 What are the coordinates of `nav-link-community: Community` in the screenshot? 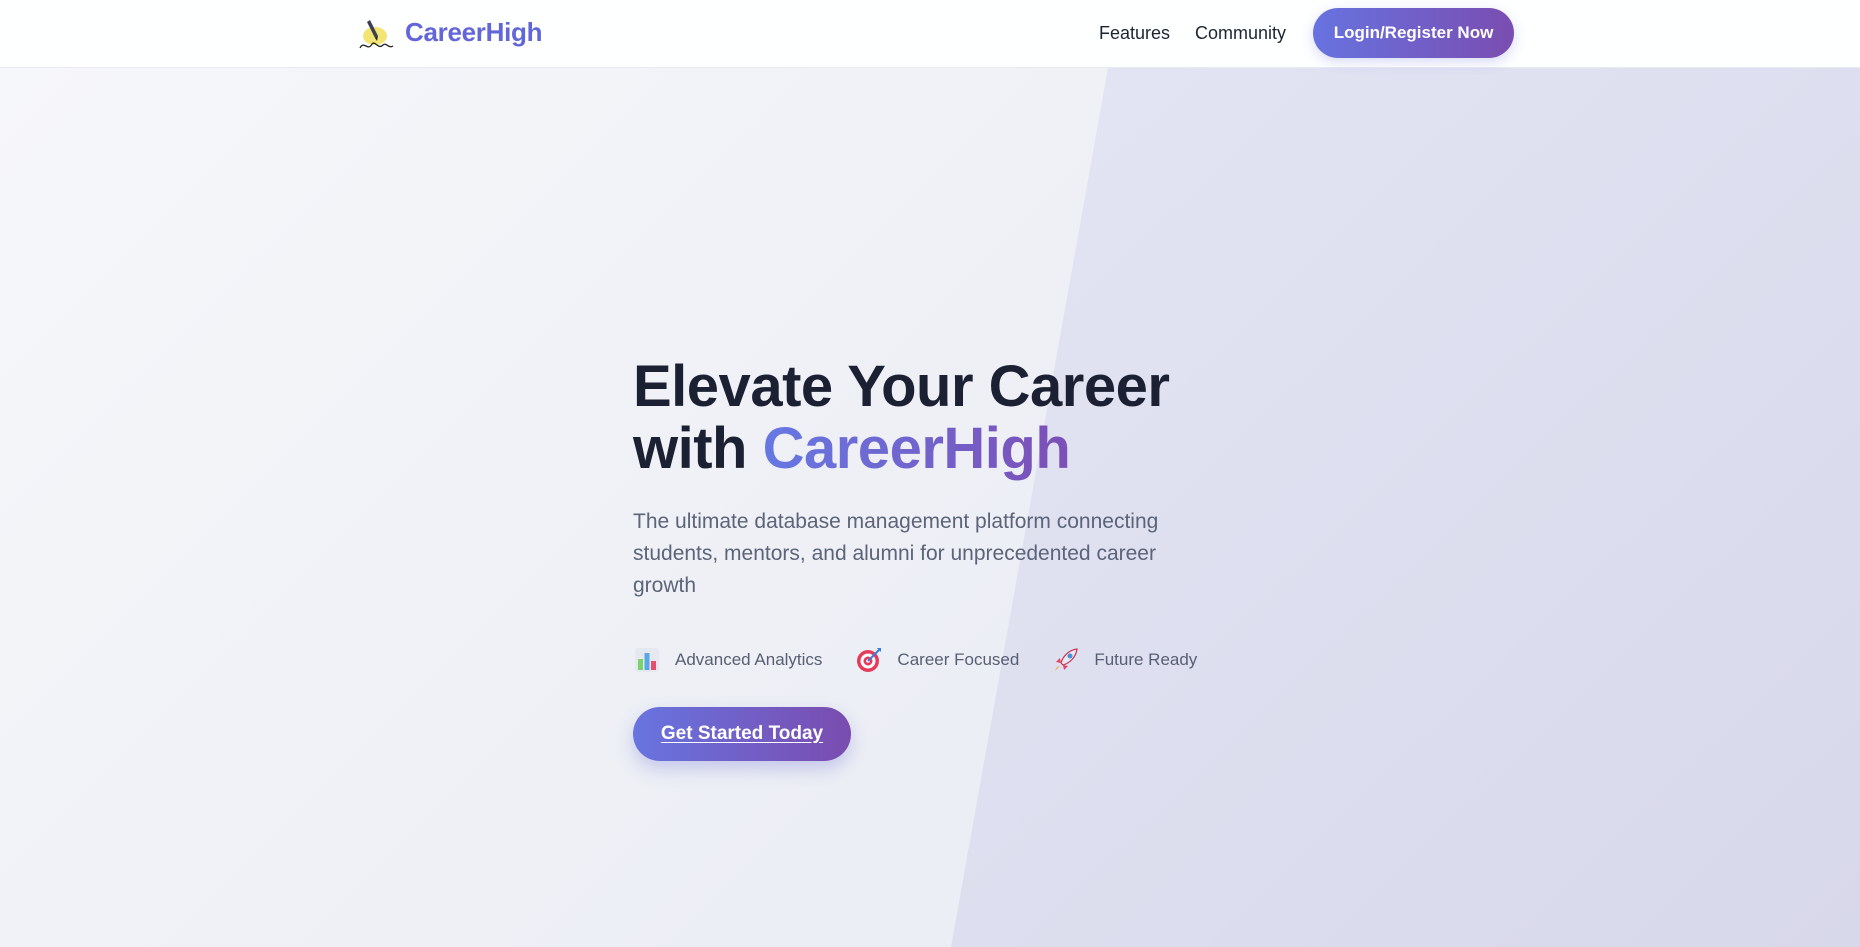 It's located at (1240, 33).